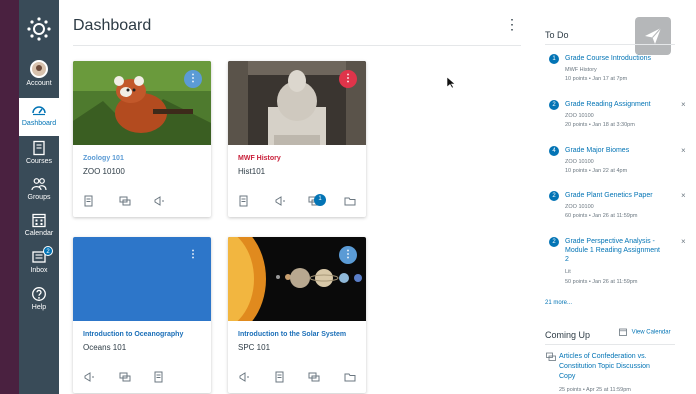 This screenshot has height=394, width=696. What do you see at coordinates (103, 158) in the screenshot?
I see `course-name: Zoology 101` at bounding box center [103, 158].